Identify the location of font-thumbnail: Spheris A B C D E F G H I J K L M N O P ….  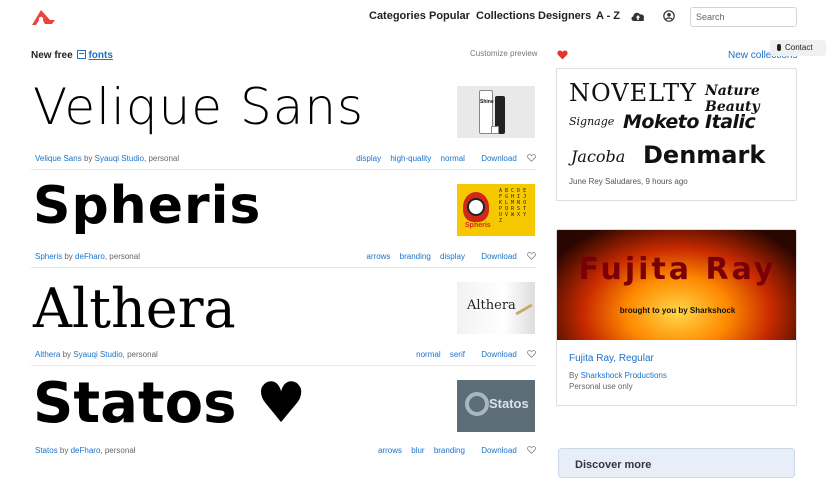
(496, 210).